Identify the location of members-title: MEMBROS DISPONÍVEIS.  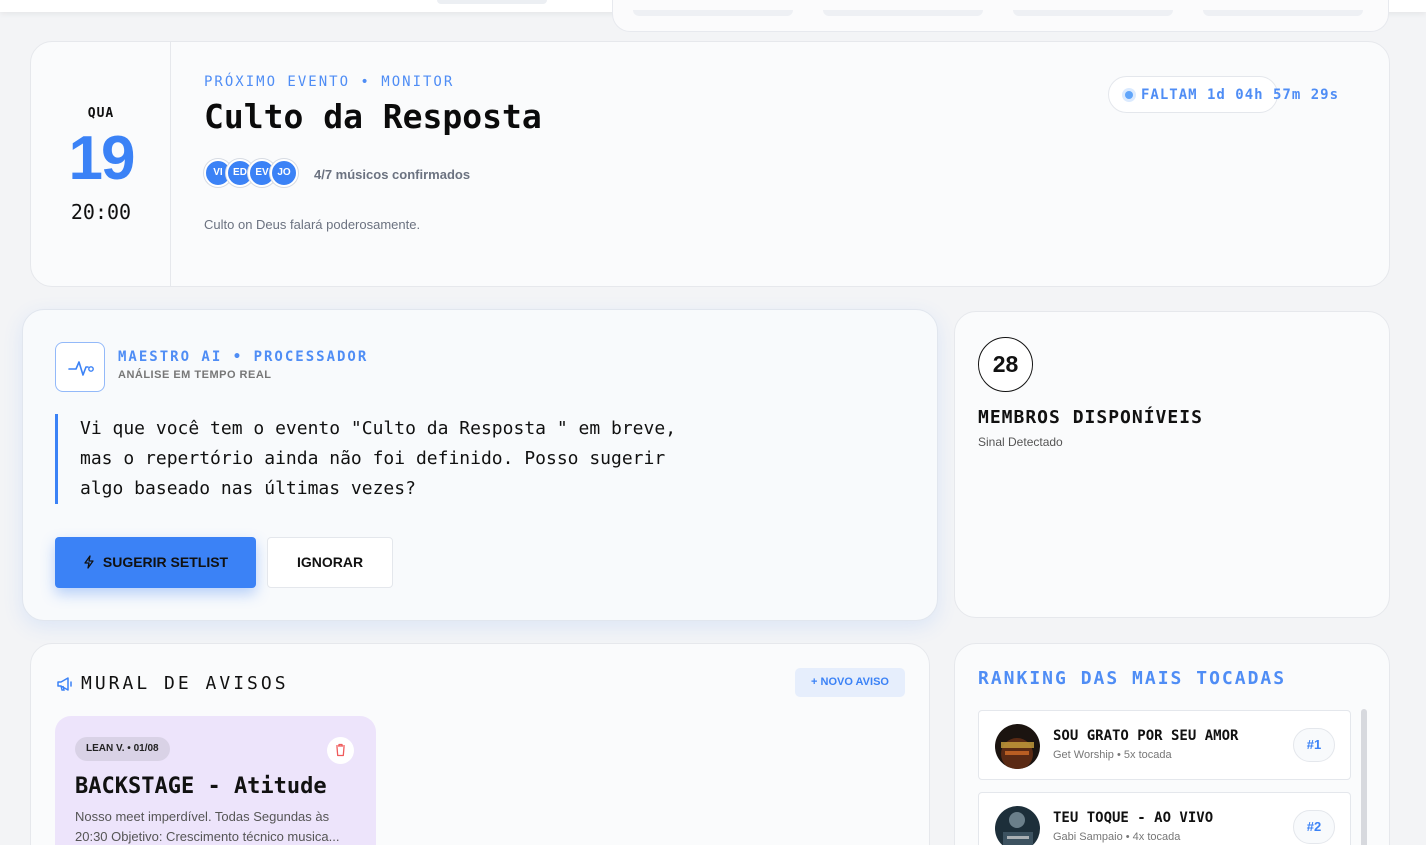
(1090, 417).